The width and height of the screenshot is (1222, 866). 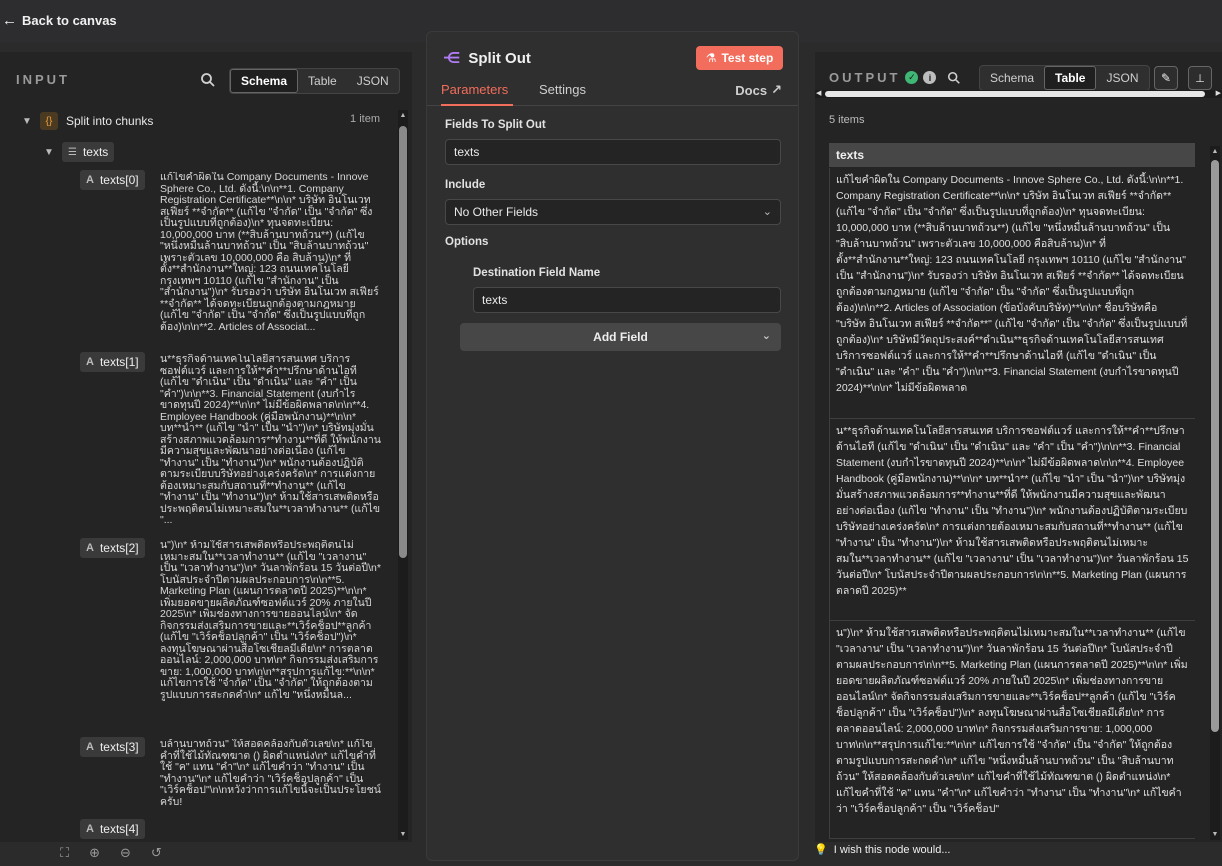 I want to click on input-item-count: 1 item, so click(x=365, y=119).